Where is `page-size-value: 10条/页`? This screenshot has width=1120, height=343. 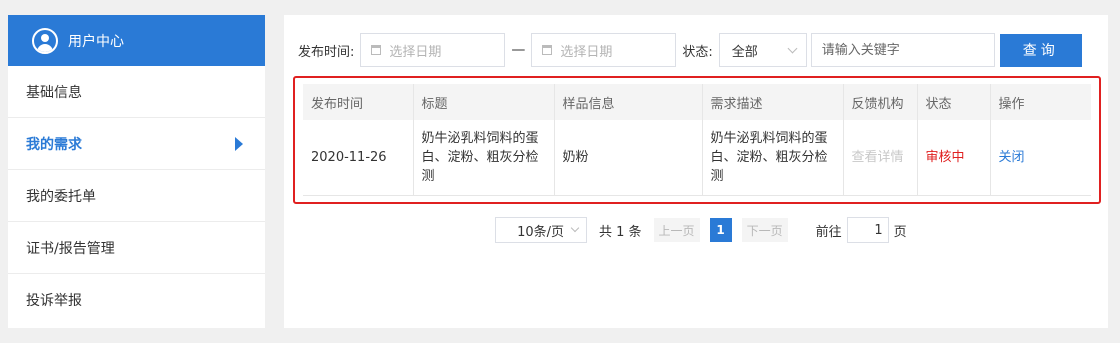 page-size-value: 10条/页 is located at coordinates (540, 232).